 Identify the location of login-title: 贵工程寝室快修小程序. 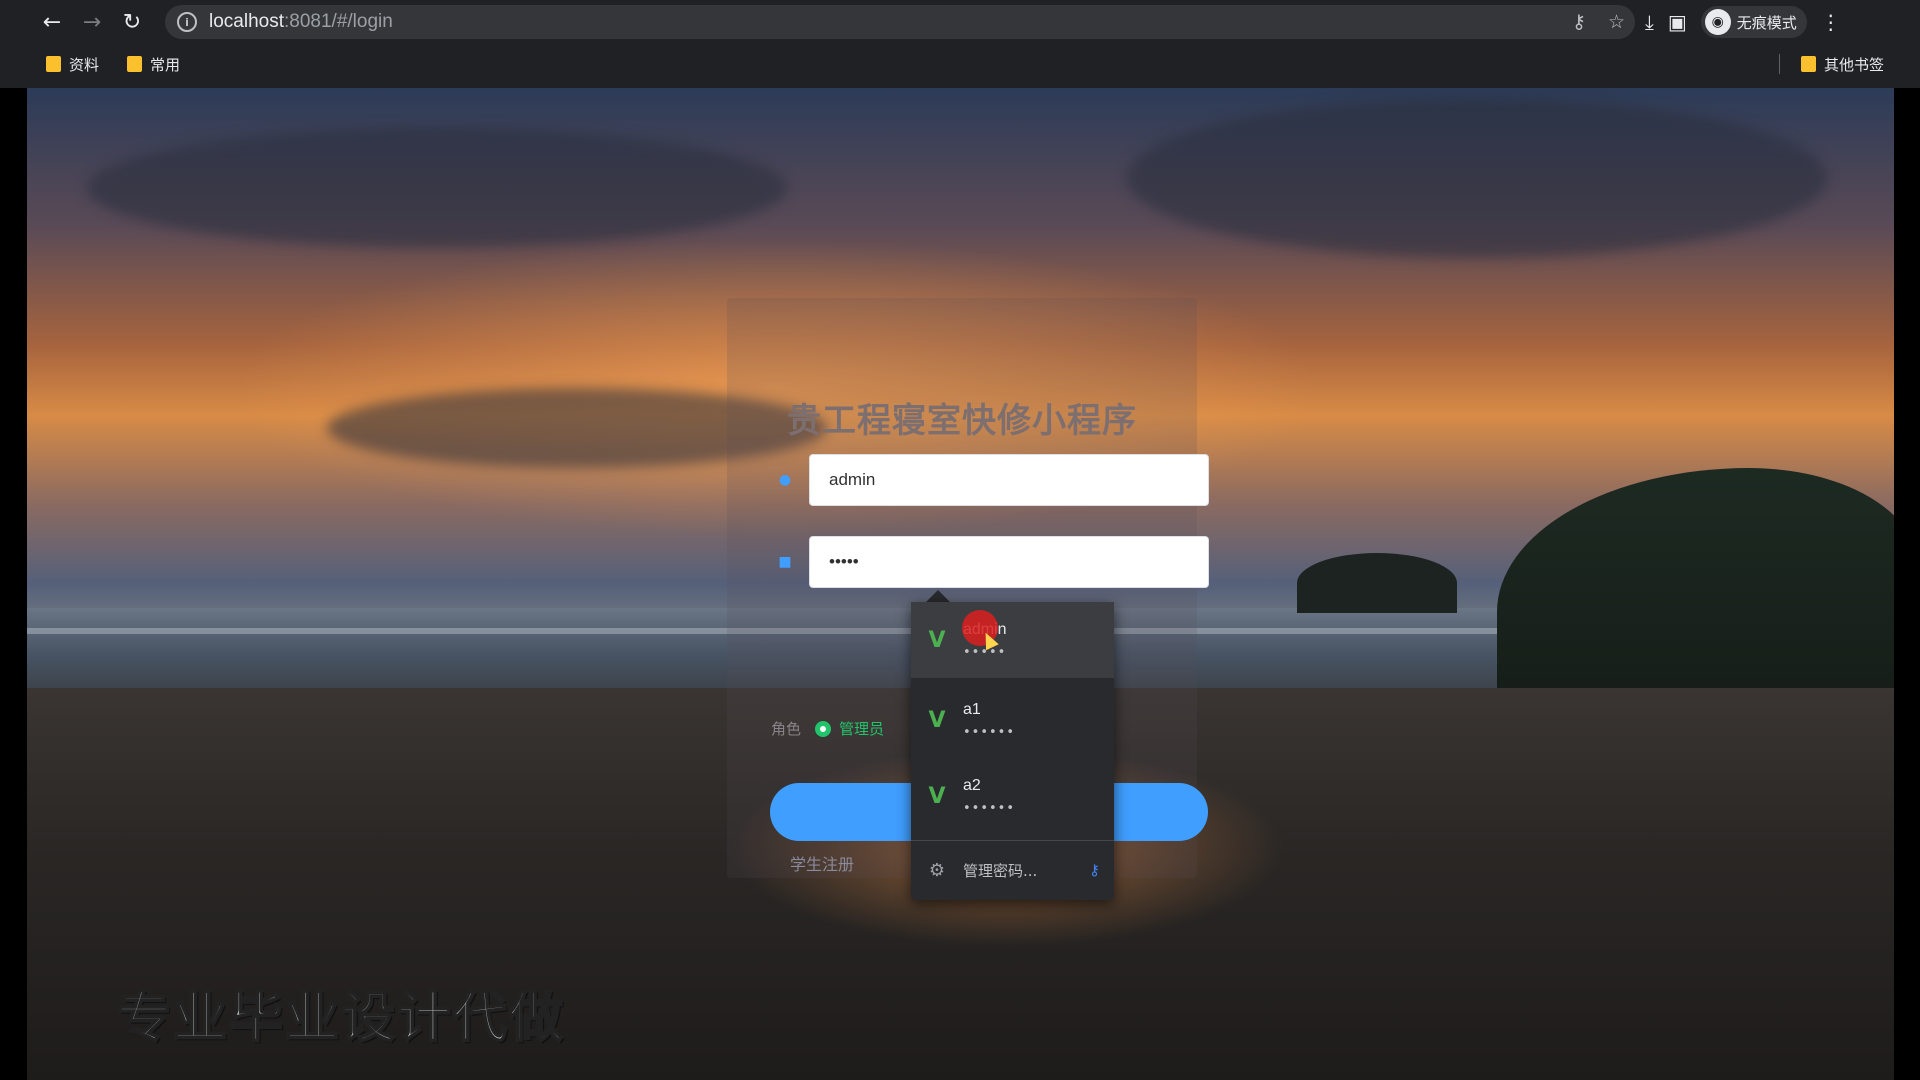
(962, 421).